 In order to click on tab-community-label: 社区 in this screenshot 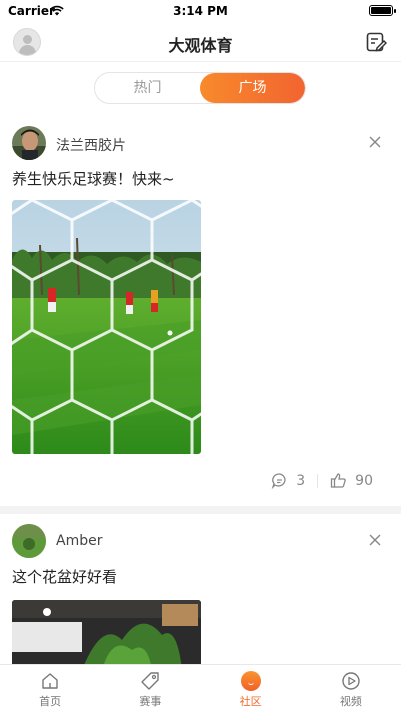, I will do `click(250, 701)`.